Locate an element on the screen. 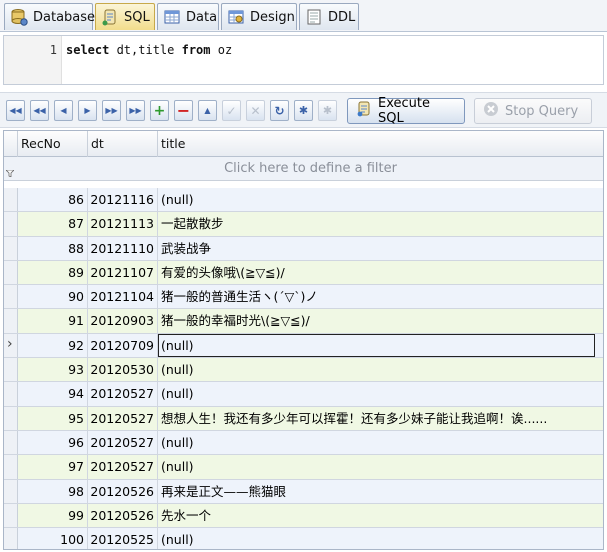 This screenshot has width=607, height=552. cell-title: 一起散散步 is located at coordinates (380, 223).